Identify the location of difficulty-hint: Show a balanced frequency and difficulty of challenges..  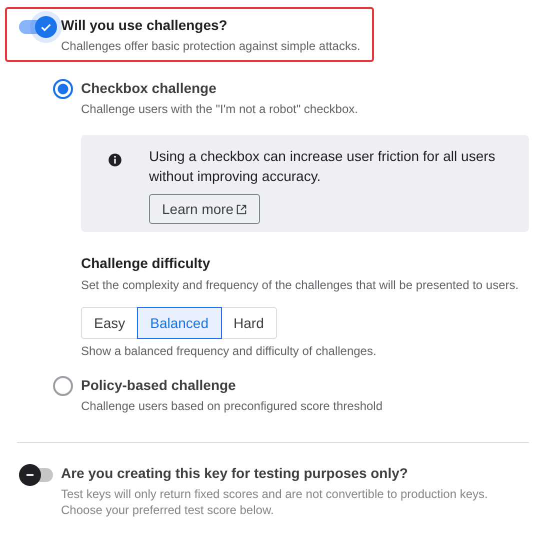
(228, 351).